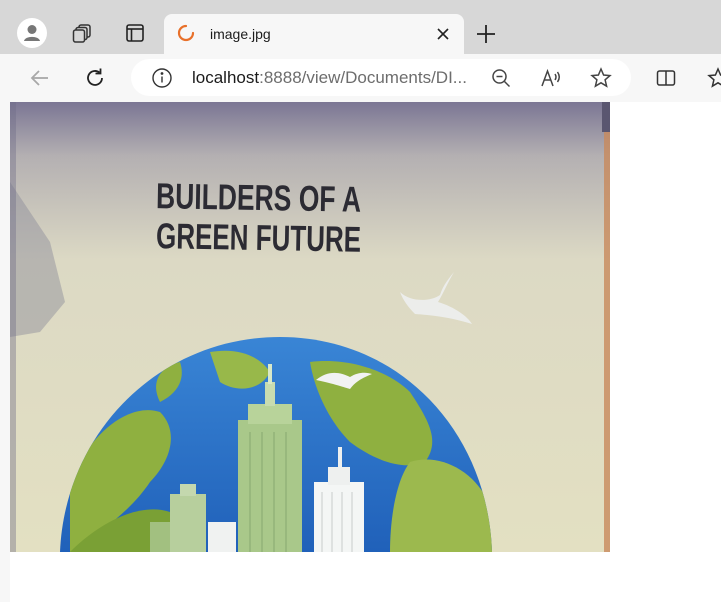 This screenshot has height=602, width=721. I want to click on split-screen-button, so click(666, 78).